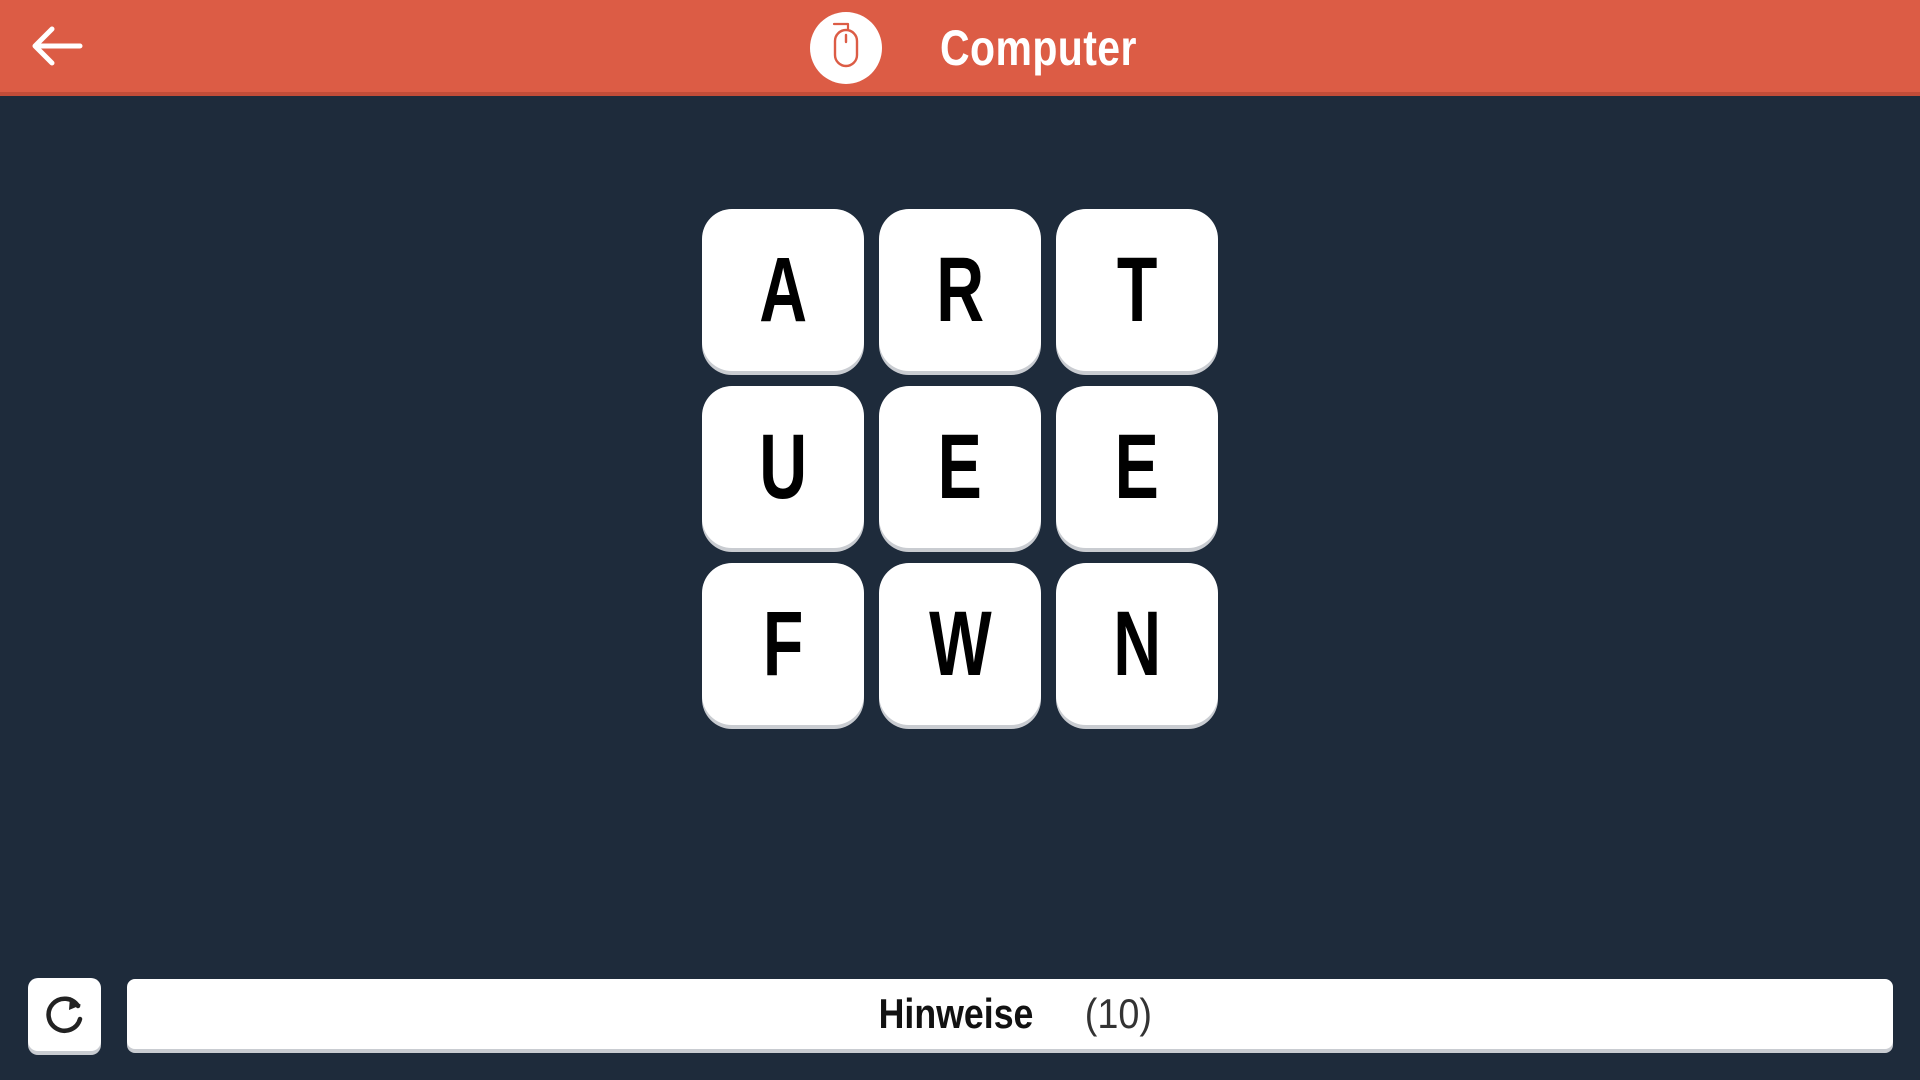  I want to click on letter-tile: T, so click(1137, 290).